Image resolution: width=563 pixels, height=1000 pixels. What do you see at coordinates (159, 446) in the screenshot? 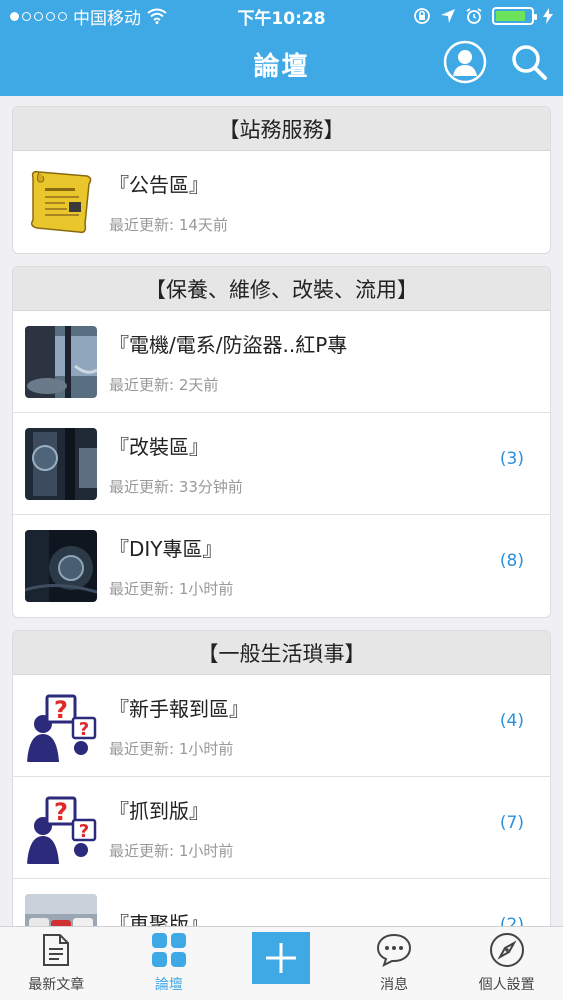
I see `forum-title: 『改裝區』` at bounding box center [159, 446].